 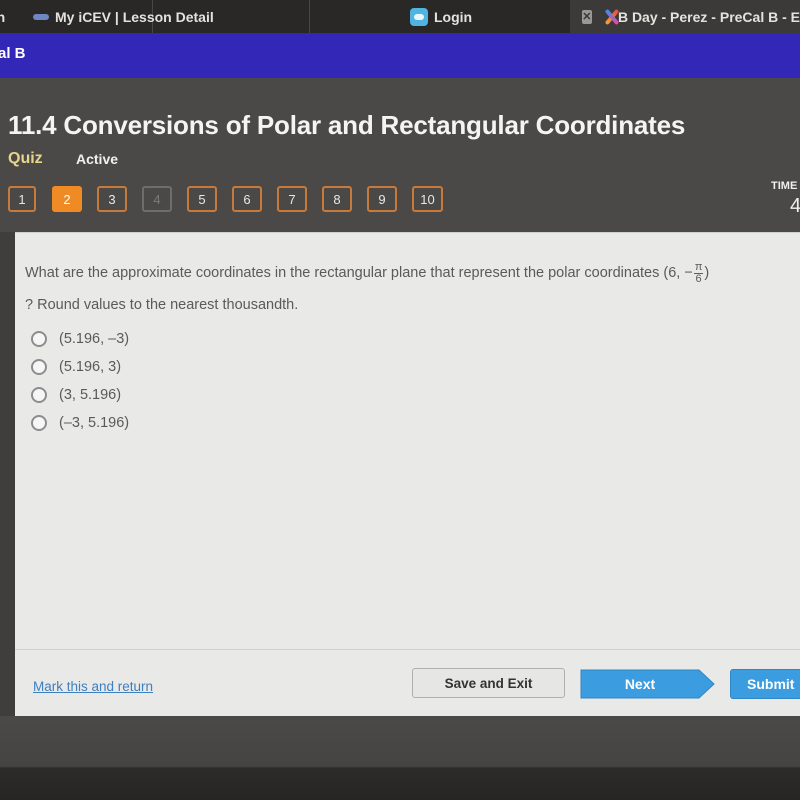 I want to click on question-nav-1: 1, so click(x=22, y=199).